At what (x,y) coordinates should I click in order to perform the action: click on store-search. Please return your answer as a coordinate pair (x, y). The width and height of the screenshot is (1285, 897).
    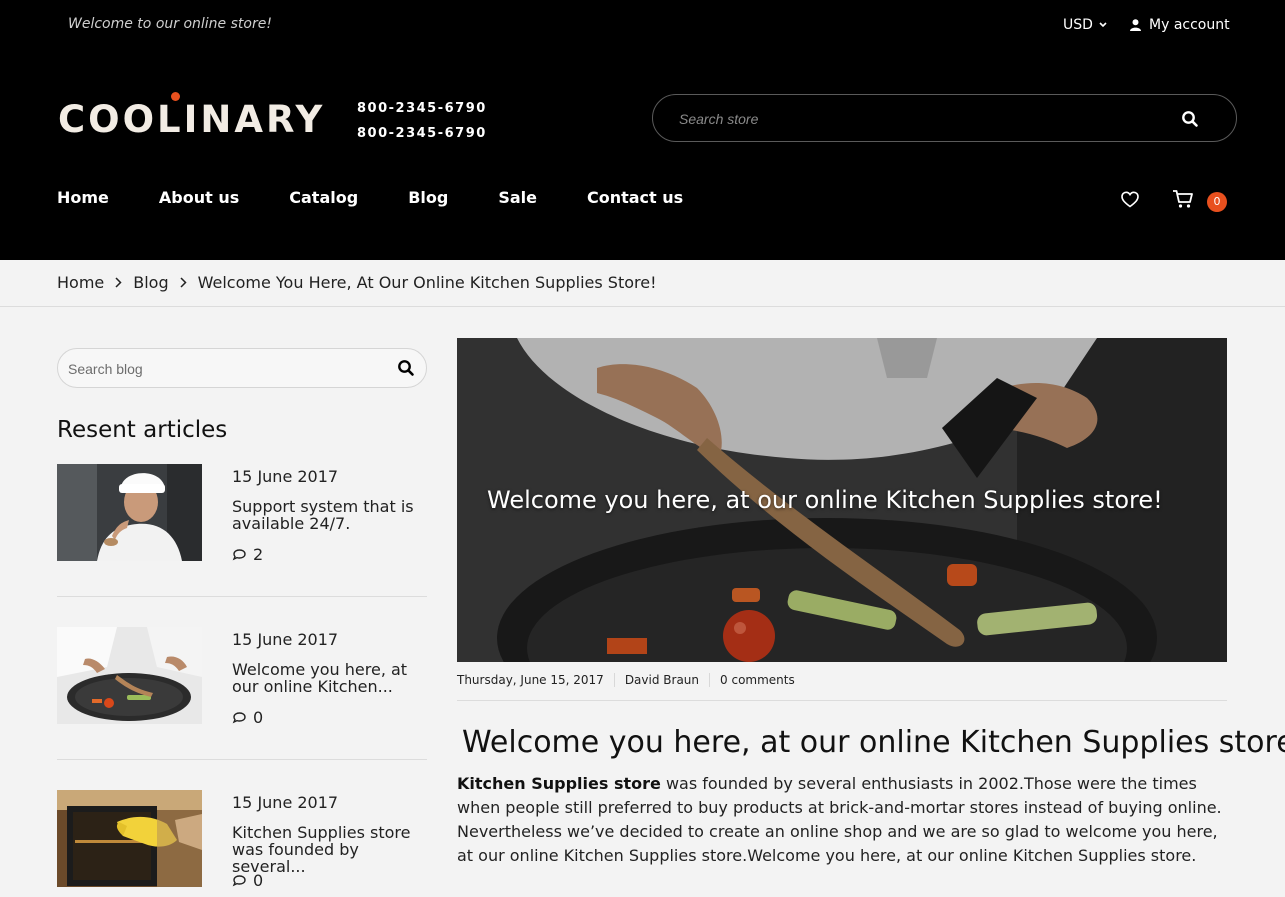
    Looking at the image, I should click on (944, 118).